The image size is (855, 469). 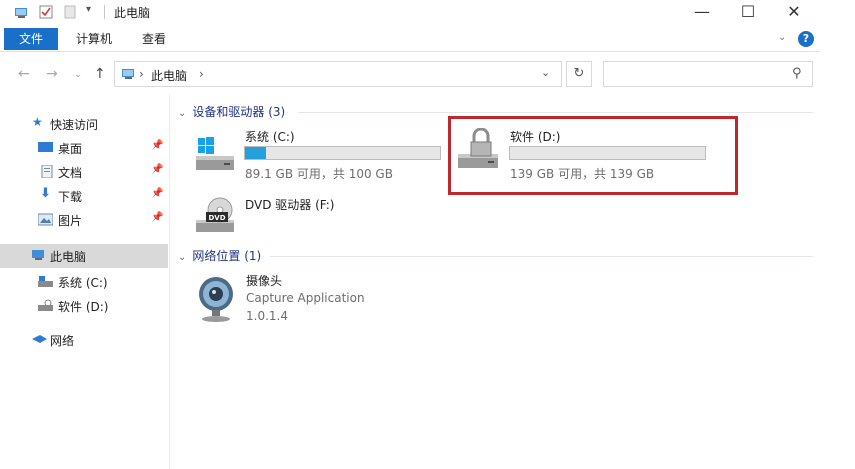 I want to click on sidebar-item-network: 网络, so click(x=84, y=340).